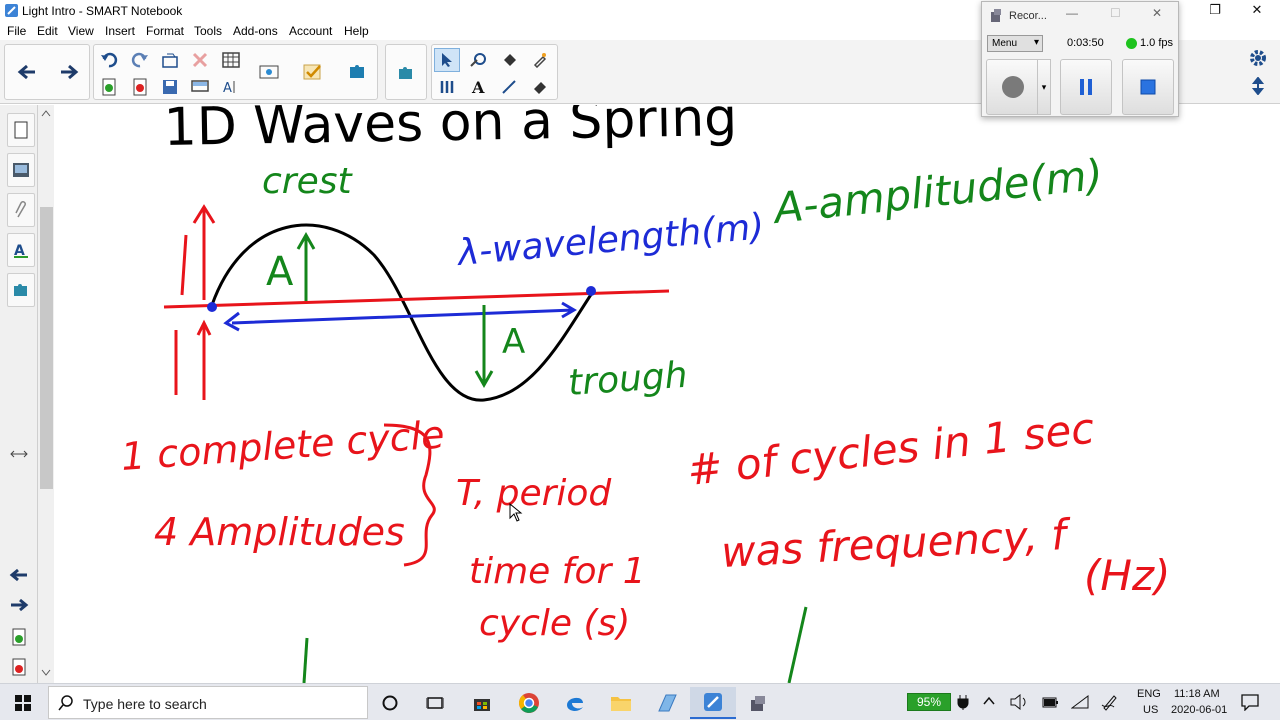 The height and width of the screenshot is (720, 1280). I want to click on screen-shade-button, so click(200, 87).